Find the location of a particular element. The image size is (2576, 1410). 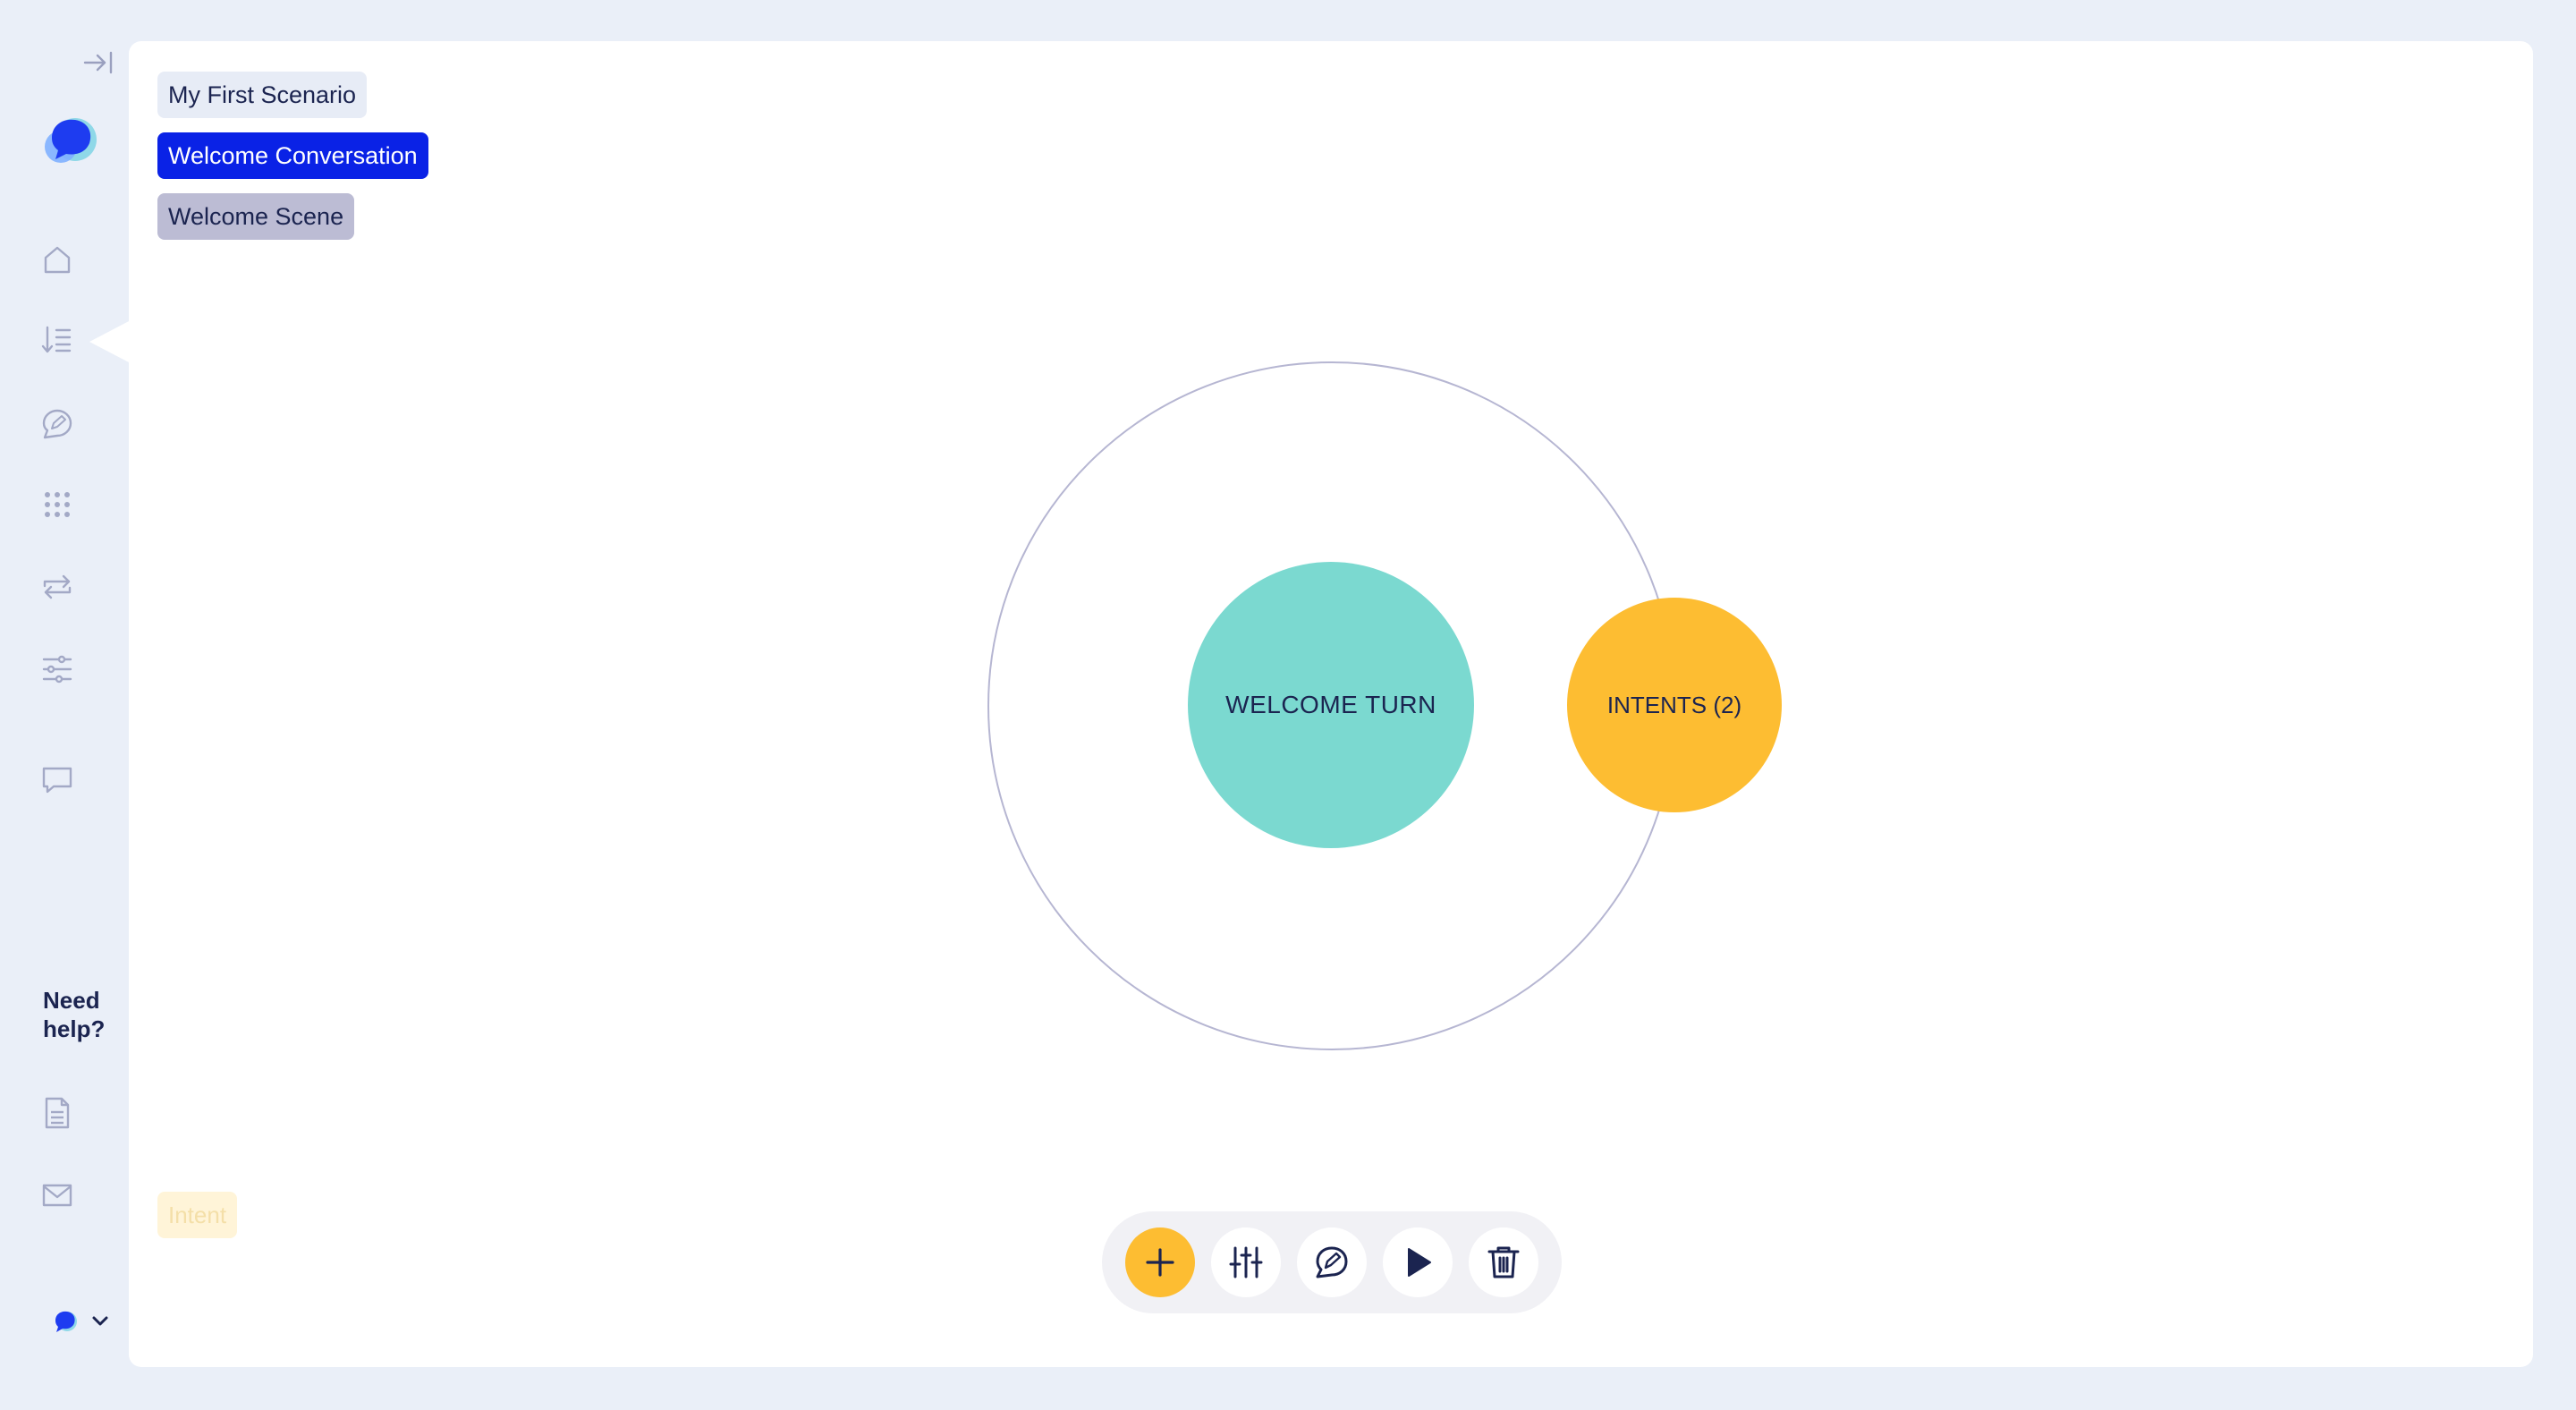

home-icon is located at coordinates (57, 260).